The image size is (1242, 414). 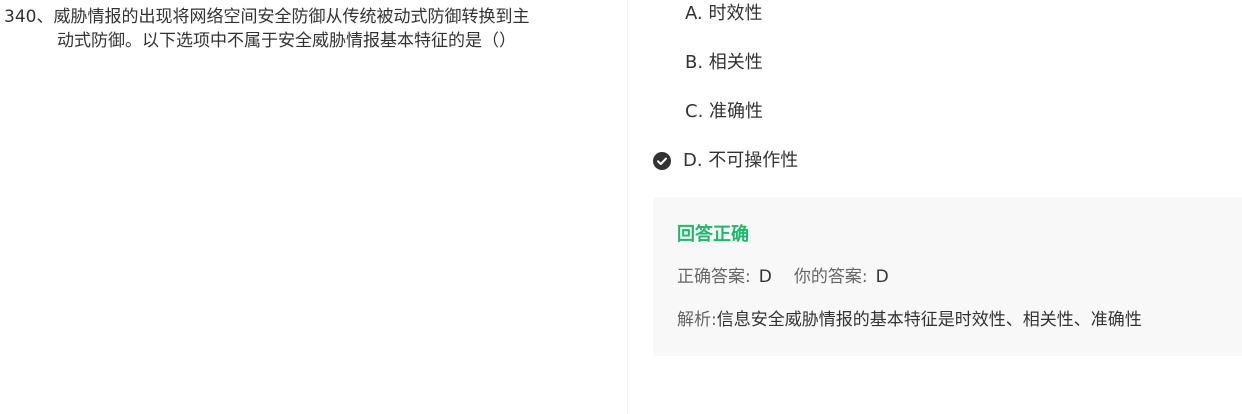 What do you see at coordinates (697, 320) in the screenshot?
I see `analysis-label: 解析:` at bounding box center [697, 320].